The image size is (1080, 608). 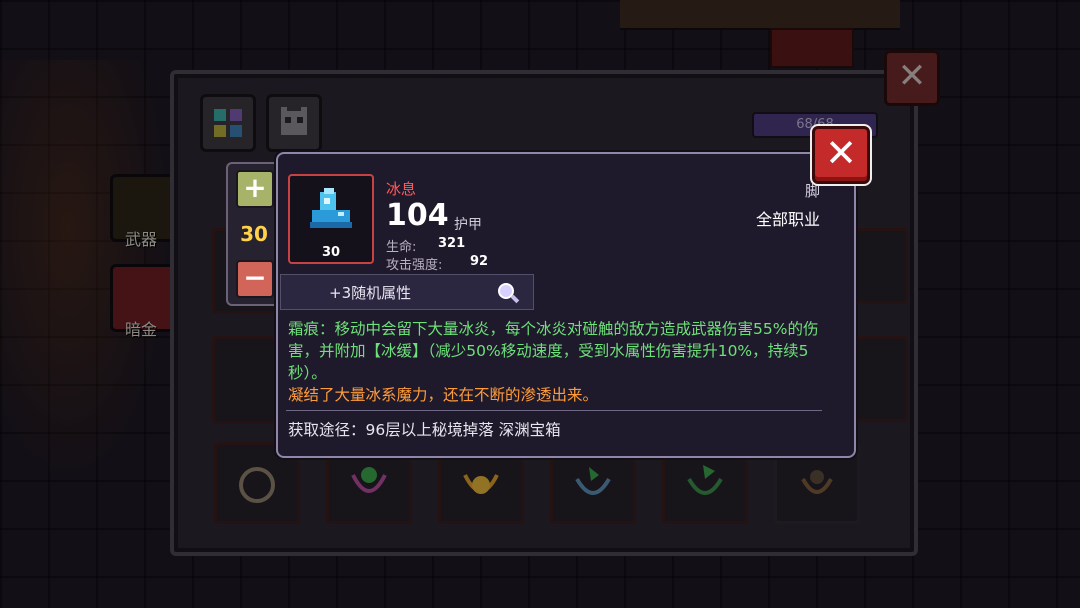 I want to click on level-plus-button: +, so click(x=255, y=189).